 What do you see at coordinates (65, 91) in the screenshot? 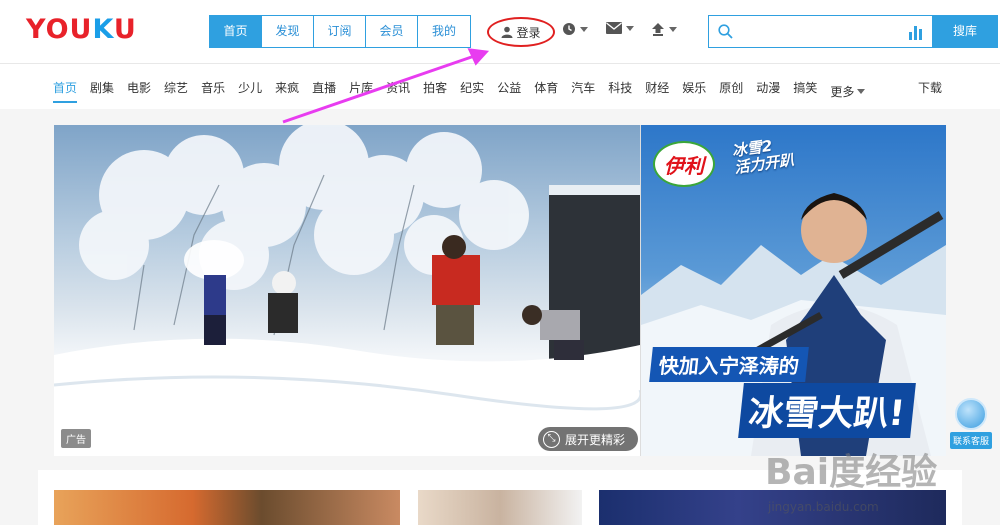
I see `category-item: 首页` at bounding box center [65, 91].